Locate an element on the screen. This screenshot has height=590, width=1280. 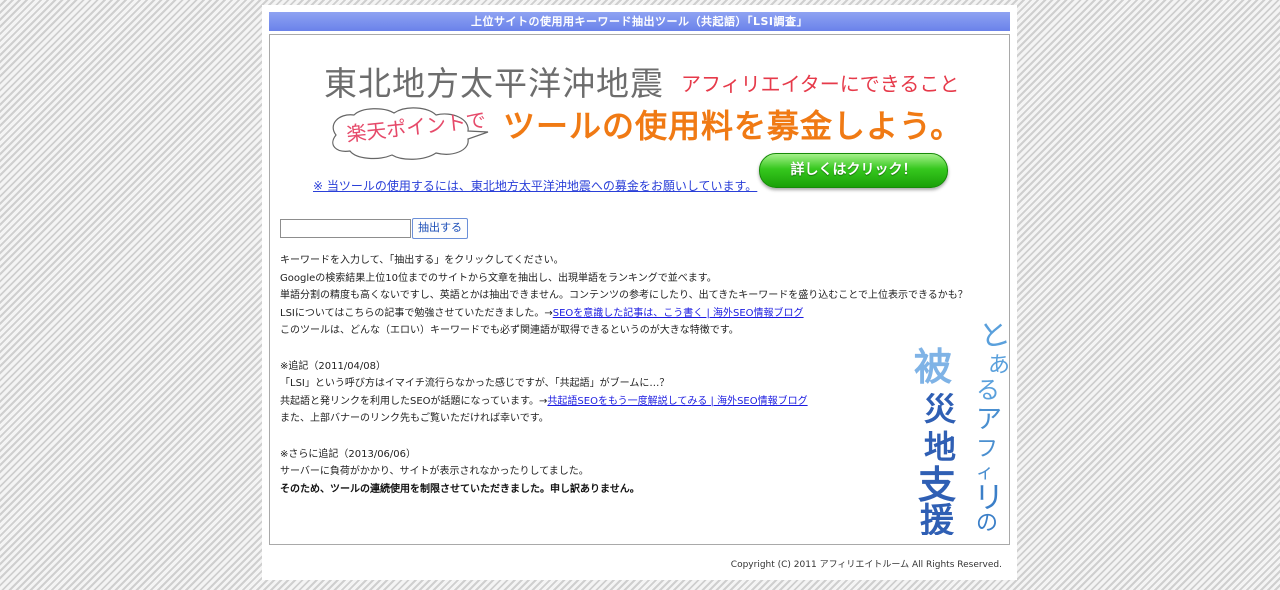
svg-text: 援 is located at coordinates (937, 518).